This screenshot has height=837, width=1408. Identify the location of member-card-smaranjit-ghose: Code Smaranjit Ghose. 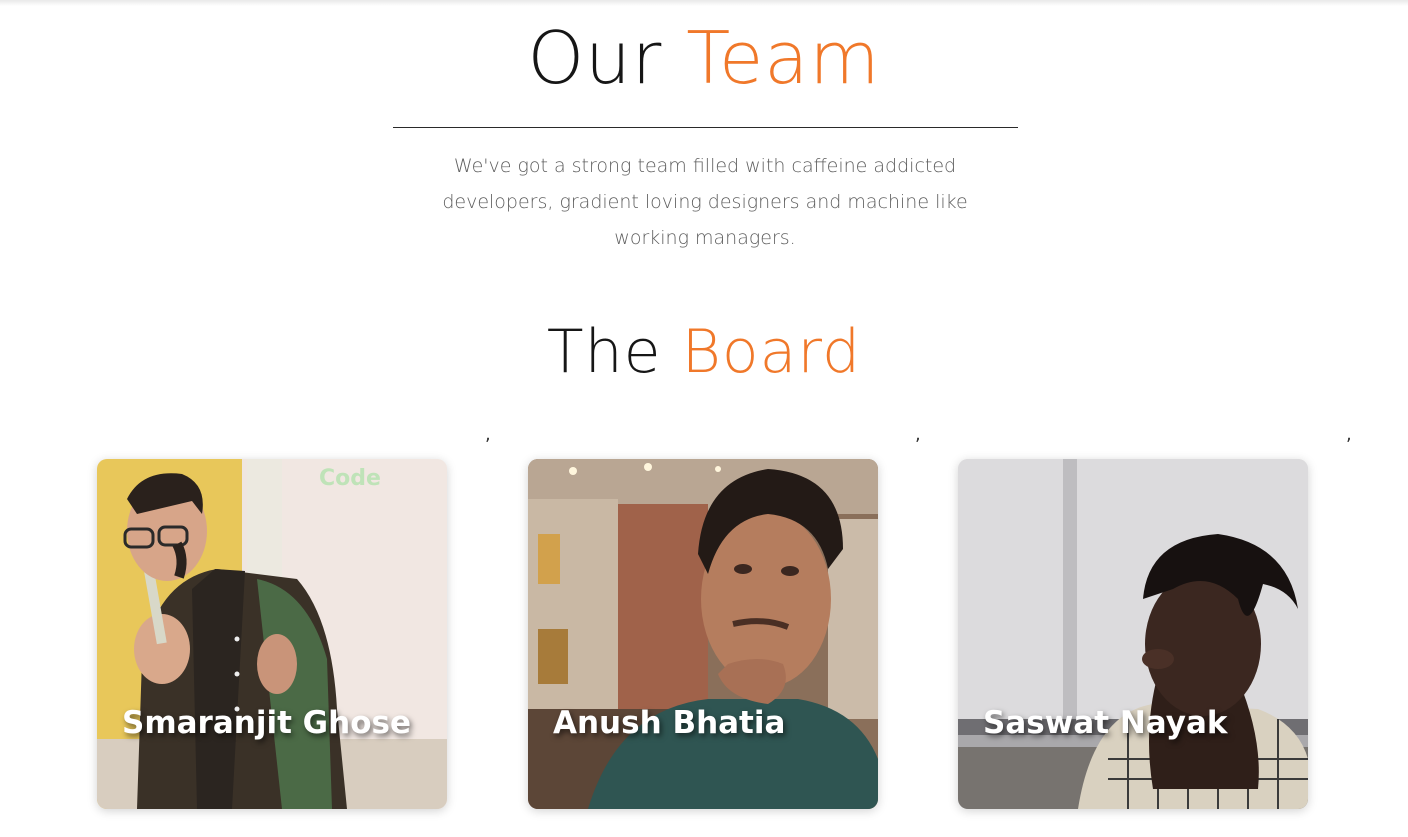
(272, 634).